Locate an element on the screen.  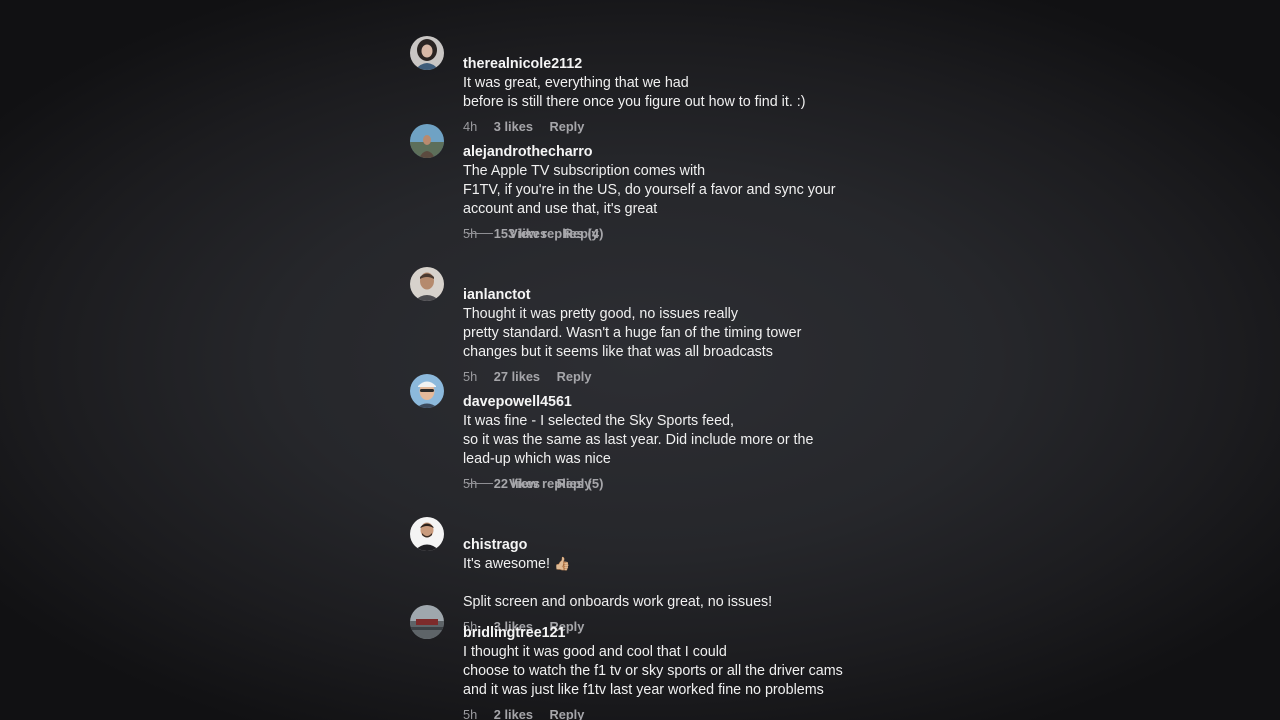
comment-username: davepowell4561 is located at coordinates (517, 402).